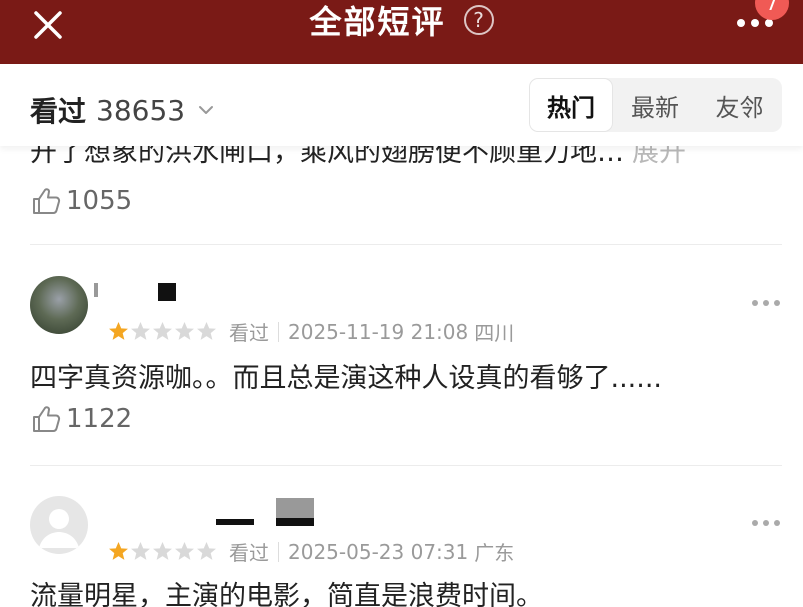 This screenshot has width=803, height=607. I want to click on like-button: 1055, so click(81, 201).